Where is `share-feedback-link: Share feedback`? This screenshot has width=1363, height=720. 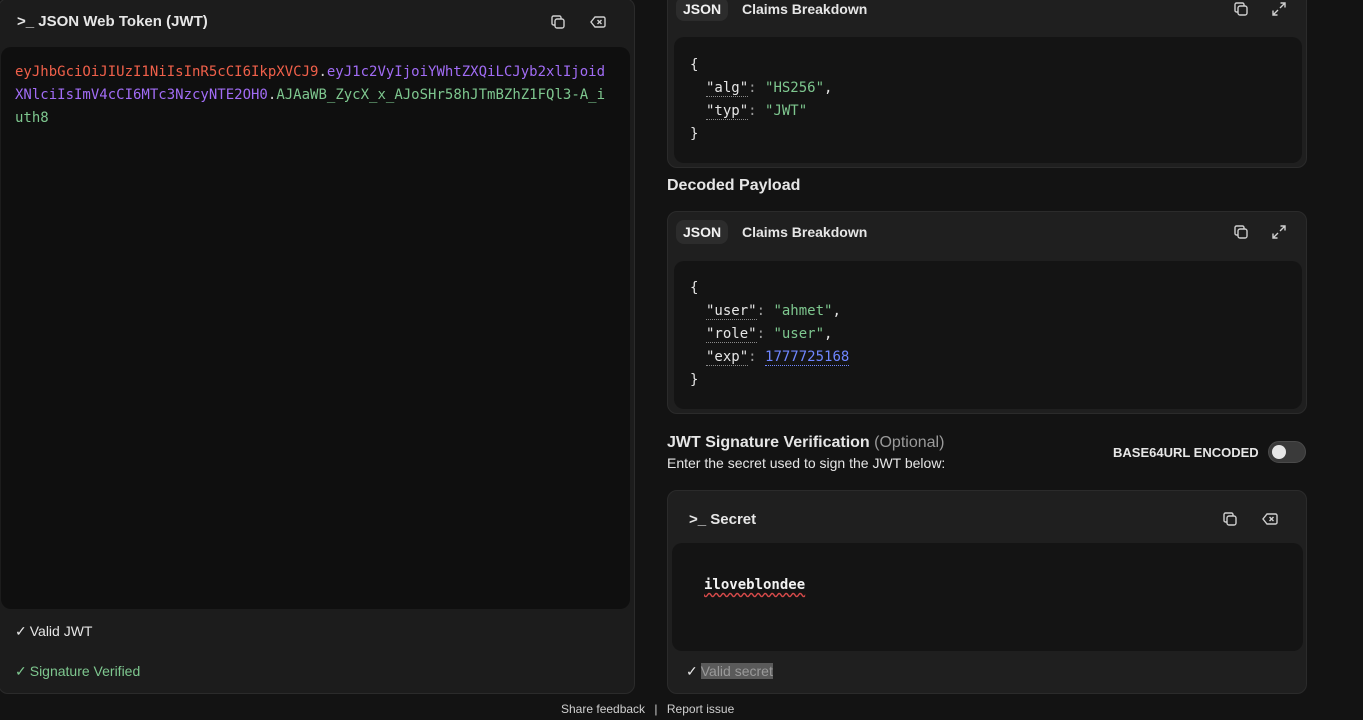 share-feedback-link: Share feedback is located at coordinates (603, 709).